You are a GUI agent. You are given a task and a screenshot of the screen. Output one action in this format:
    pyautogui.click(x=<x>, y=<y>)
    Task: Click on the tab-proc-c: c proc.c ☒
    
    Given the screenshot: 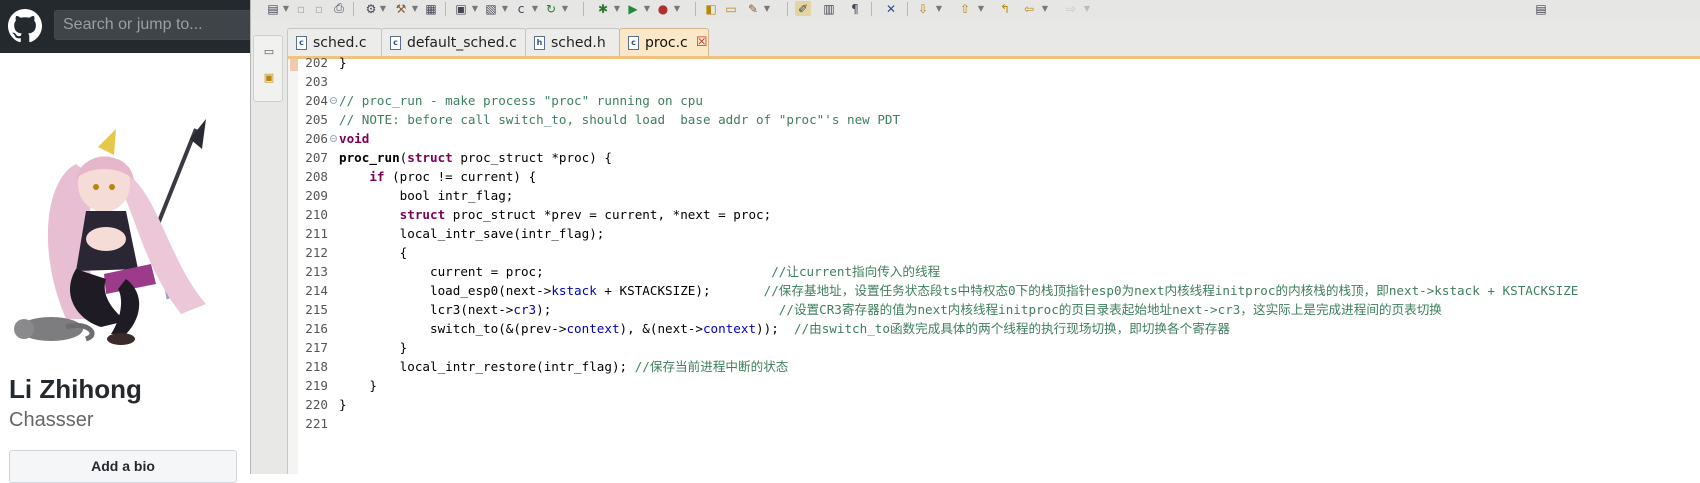 What is the action you would take?
    pyautogui.click(x=664, y=42)
    